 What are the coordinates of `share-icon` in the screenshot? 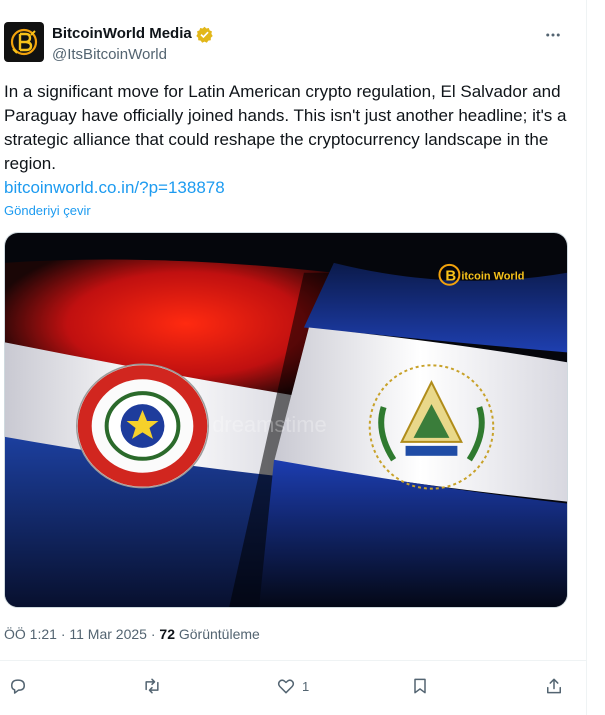 It's located at (554, 686).